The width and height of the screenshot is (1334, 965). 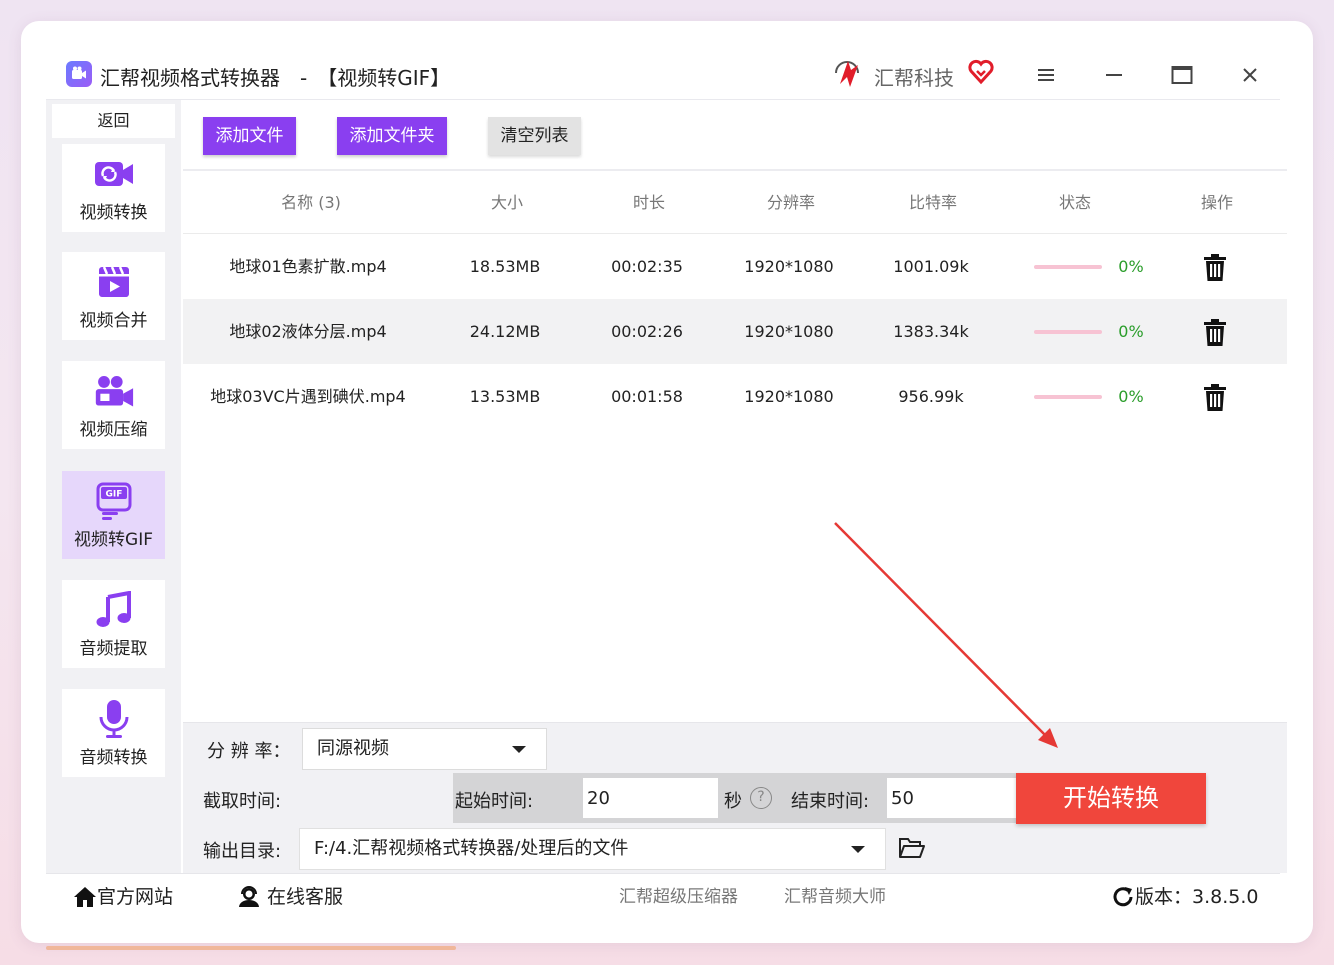 I want to click on cell-name: 地球01色素扩散.mp4, so click(x=308, y=266).